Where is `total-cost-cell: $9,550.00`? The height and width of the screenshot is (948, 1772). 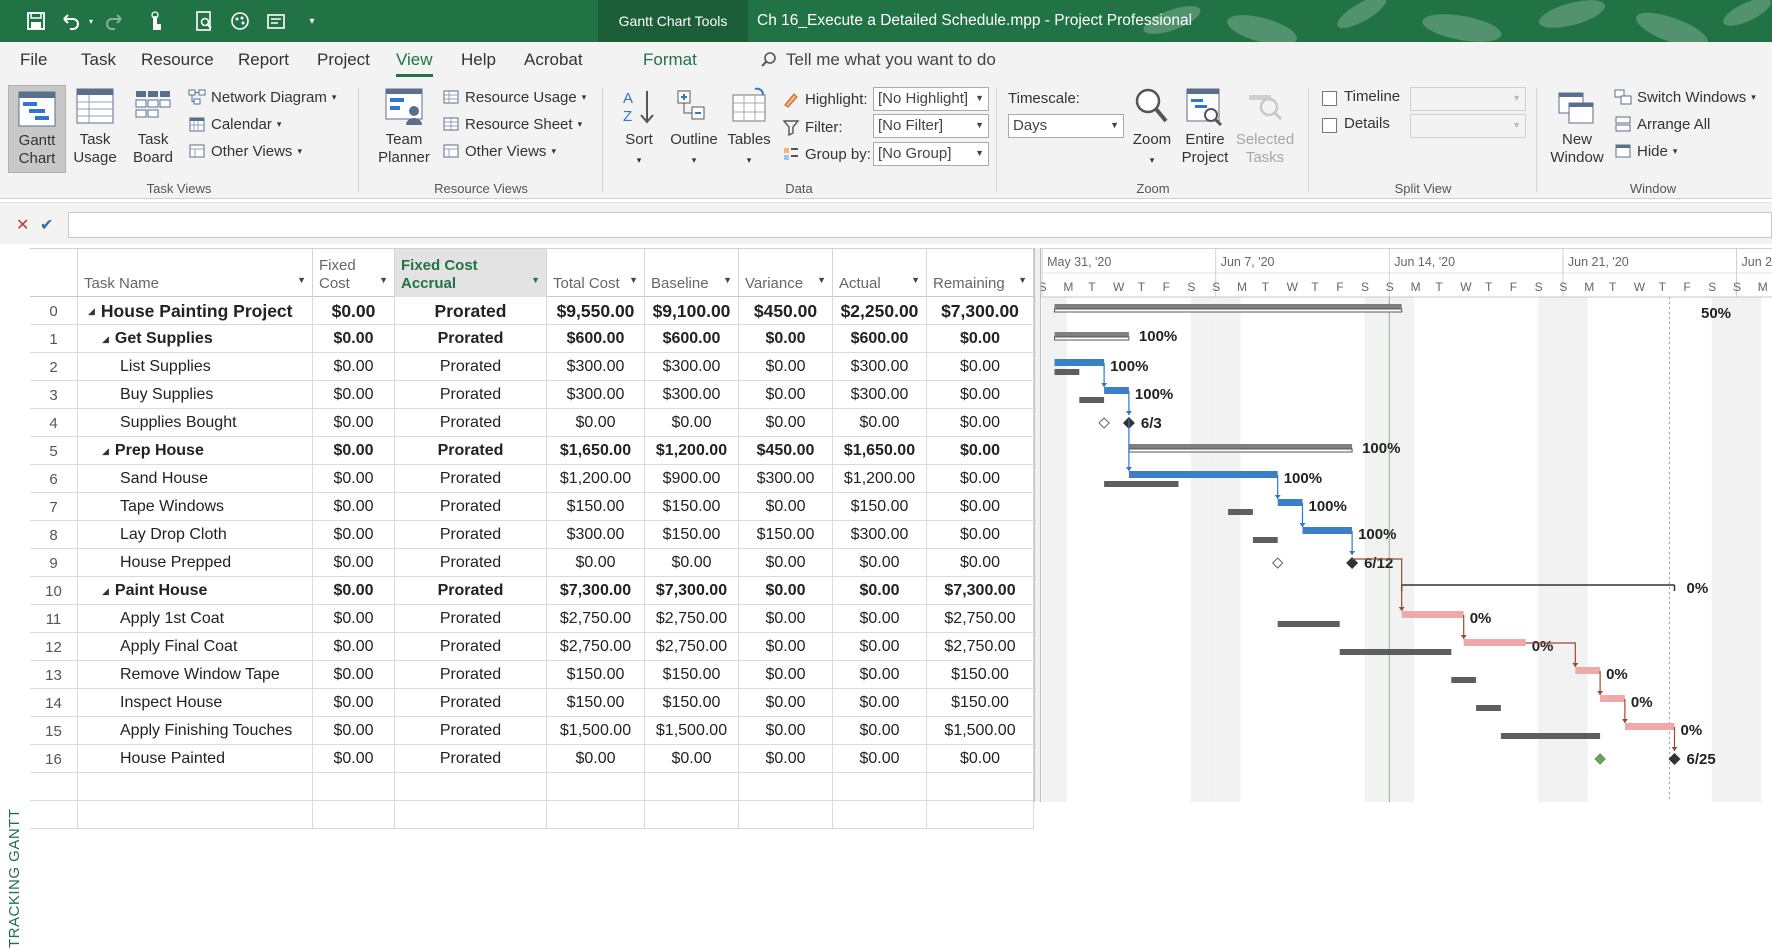
total-cost-cell: $9,550.00 is located at coordinates (596, 311).